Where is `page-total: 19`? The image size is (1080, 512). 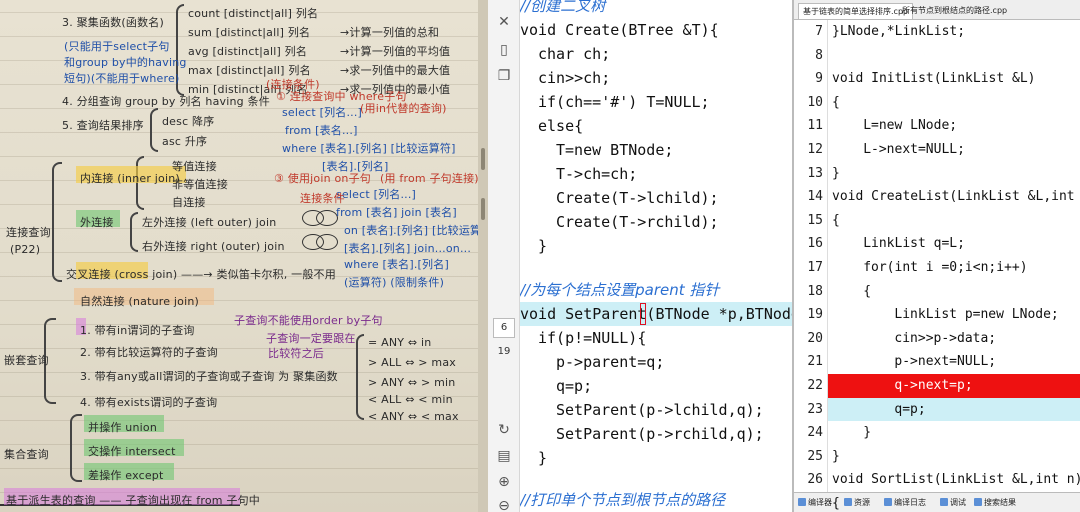
page-total: 19 is located at coordinates (504, 351).